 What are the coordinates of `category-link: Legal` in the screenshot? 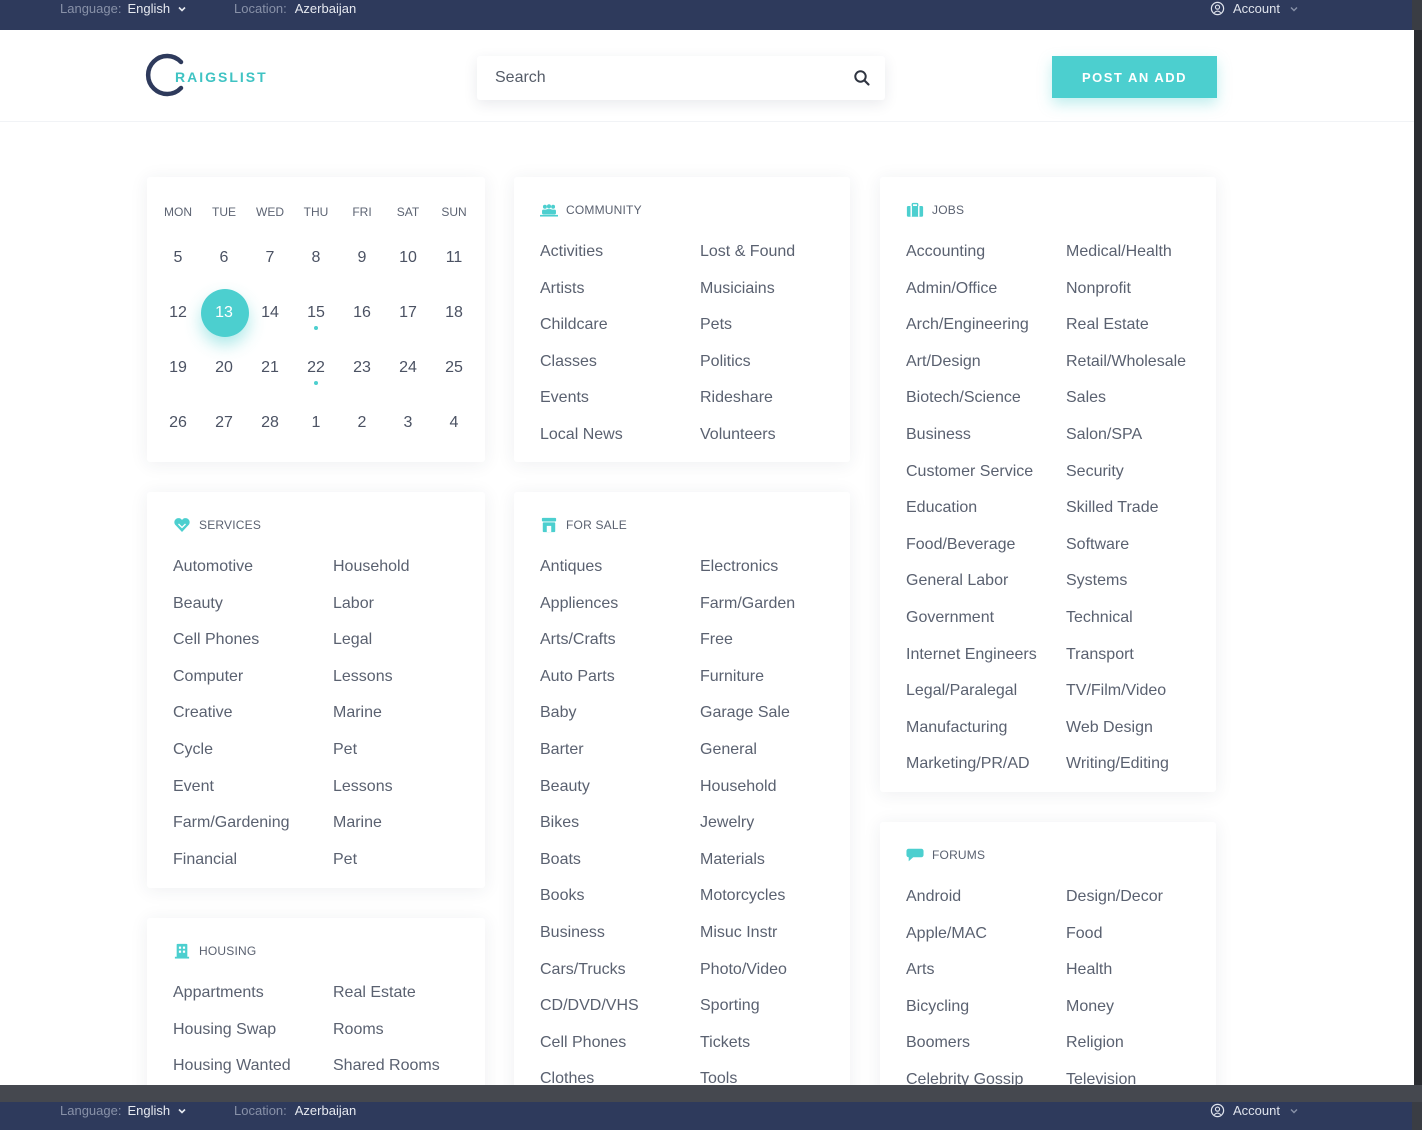 It's located at (409, 649).